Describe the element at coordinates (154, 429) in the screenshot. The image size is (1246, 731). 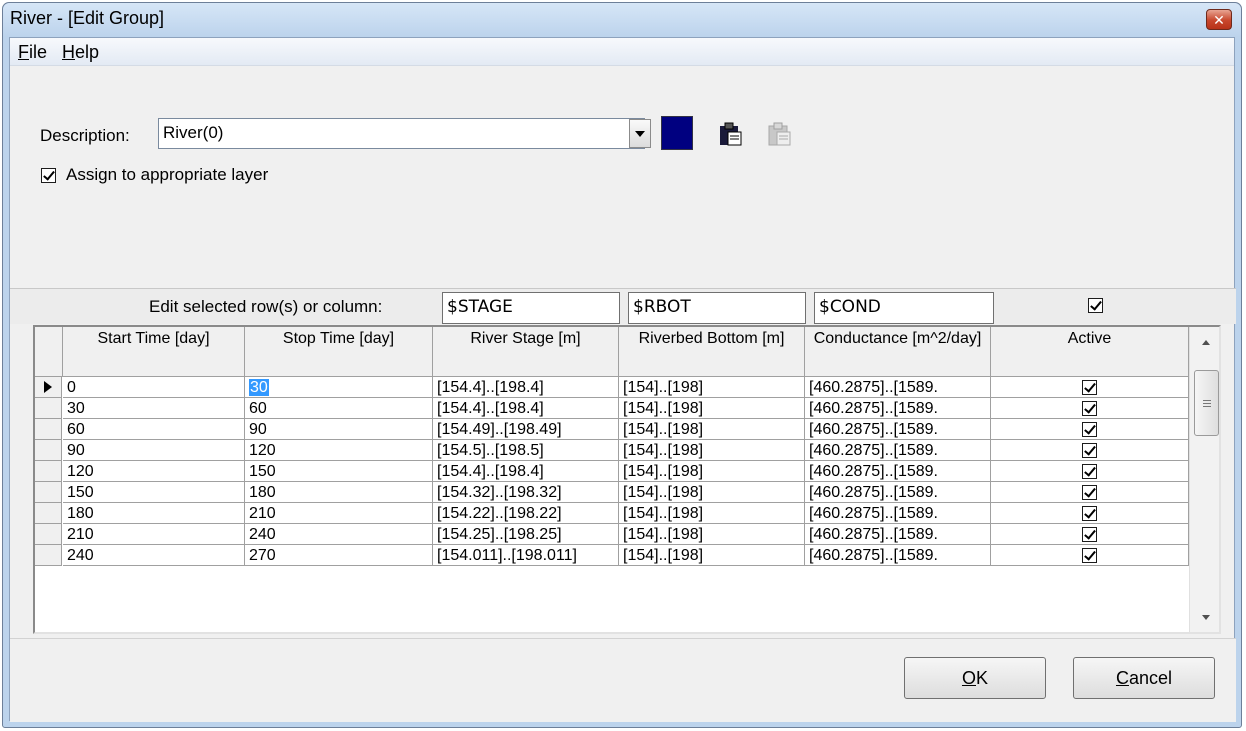
I see `cell-start-time: 60` at that location.